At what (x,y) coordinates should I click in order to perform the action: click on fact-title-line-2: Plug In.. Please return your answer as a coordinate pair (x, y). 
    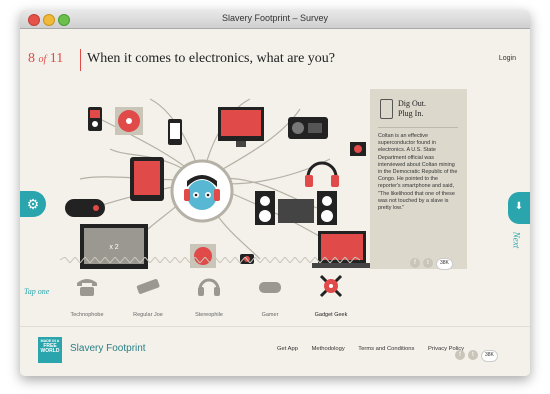
    Looking at the image, I should click on (411, 113).